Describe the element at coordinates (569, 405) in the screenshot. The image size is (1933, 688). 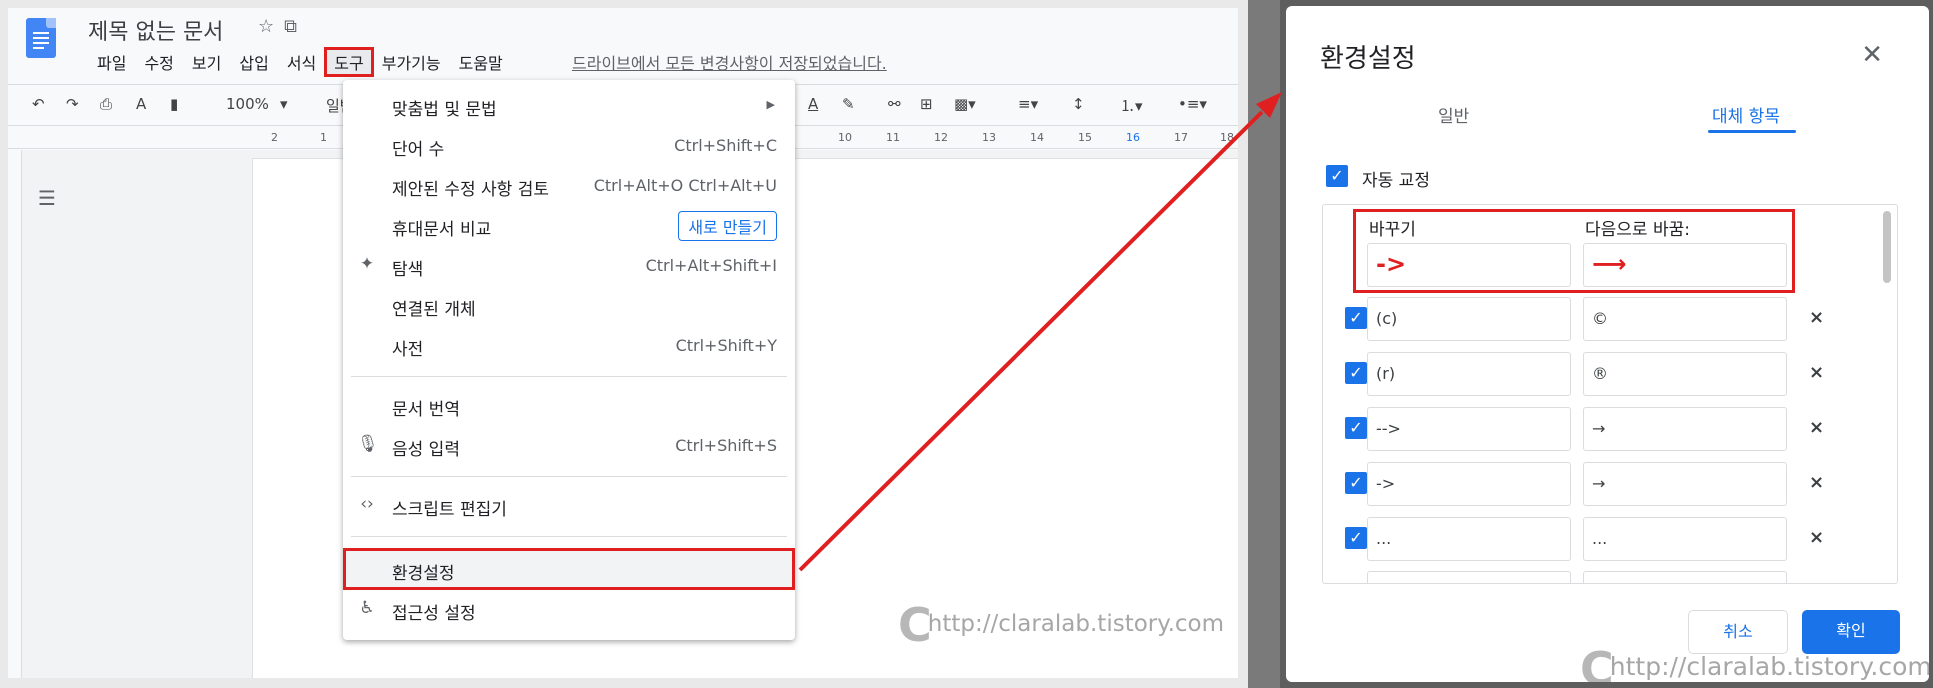
I see `menu-item-translate-document: 문서 번역` at that location.